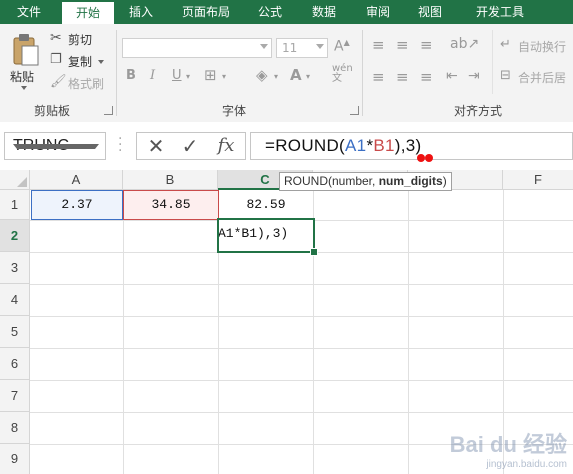  I want to click on row-header-8: 8, so click(15, 428).